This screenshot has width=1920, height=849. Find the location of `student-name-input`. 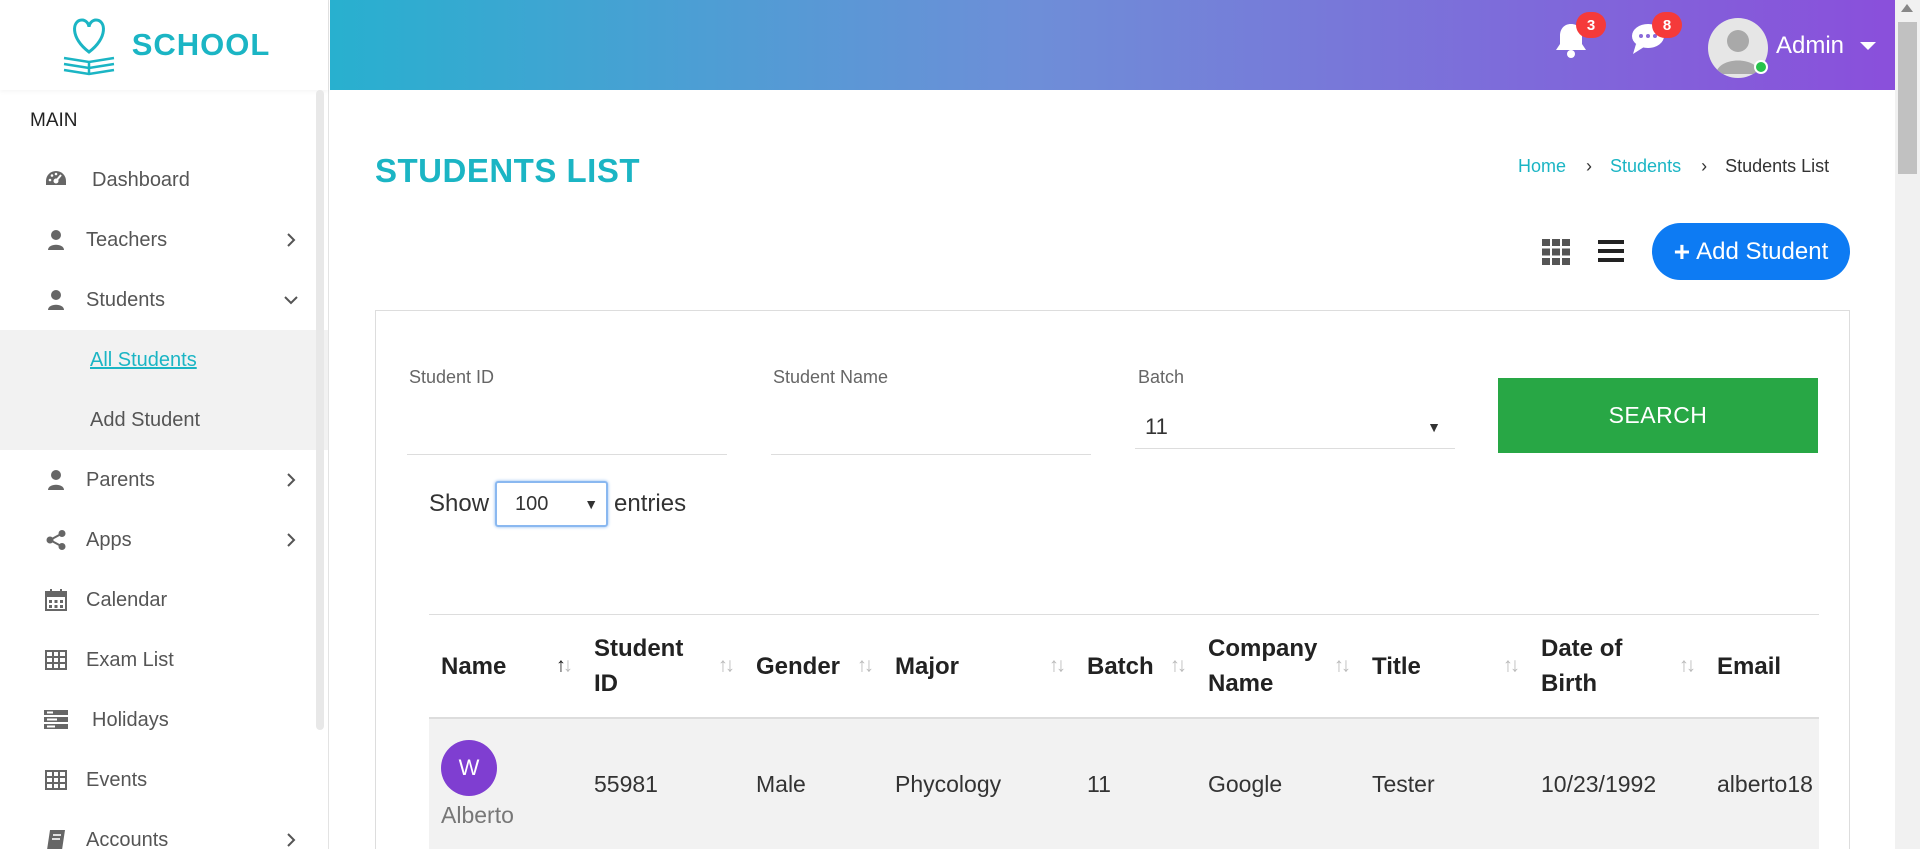

student-name-input is located at coordinates (931, 425).